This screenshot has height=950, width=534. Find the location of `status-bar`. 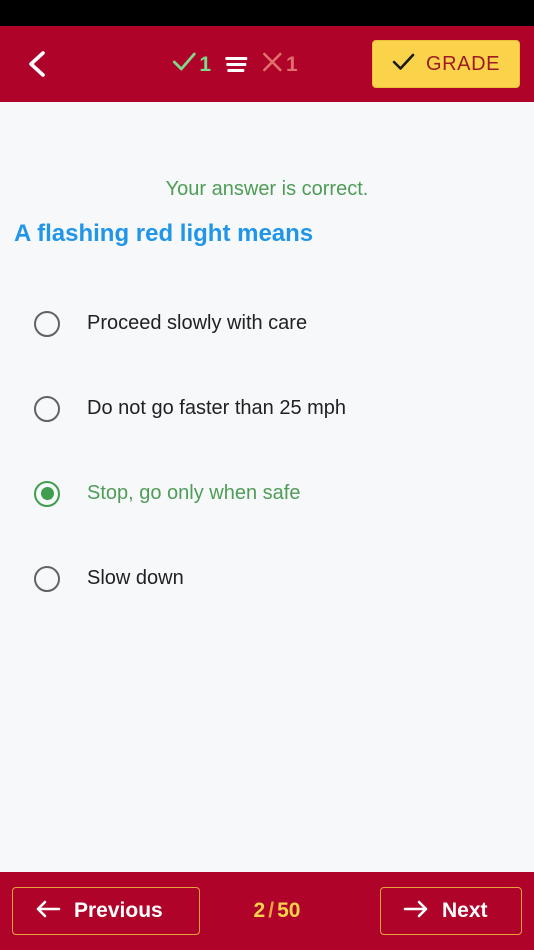

status-bar is located at coordinates (267, 13).